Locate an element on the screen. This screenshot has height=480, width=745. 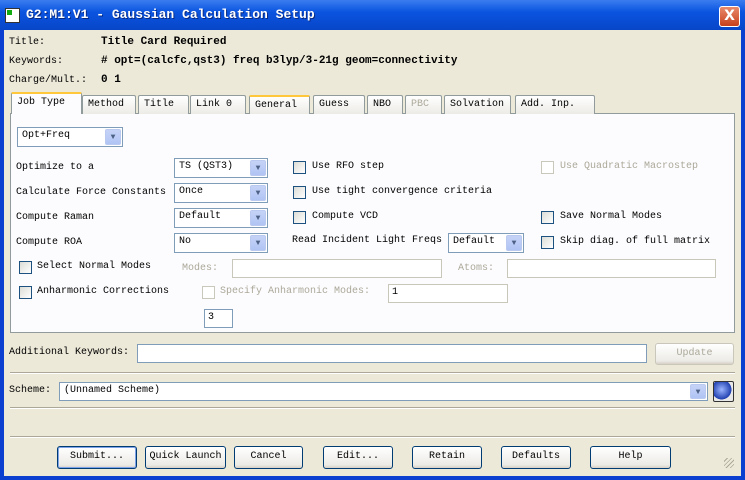
optimize-value: TS (QST3) is located at coordinates (206, 166).